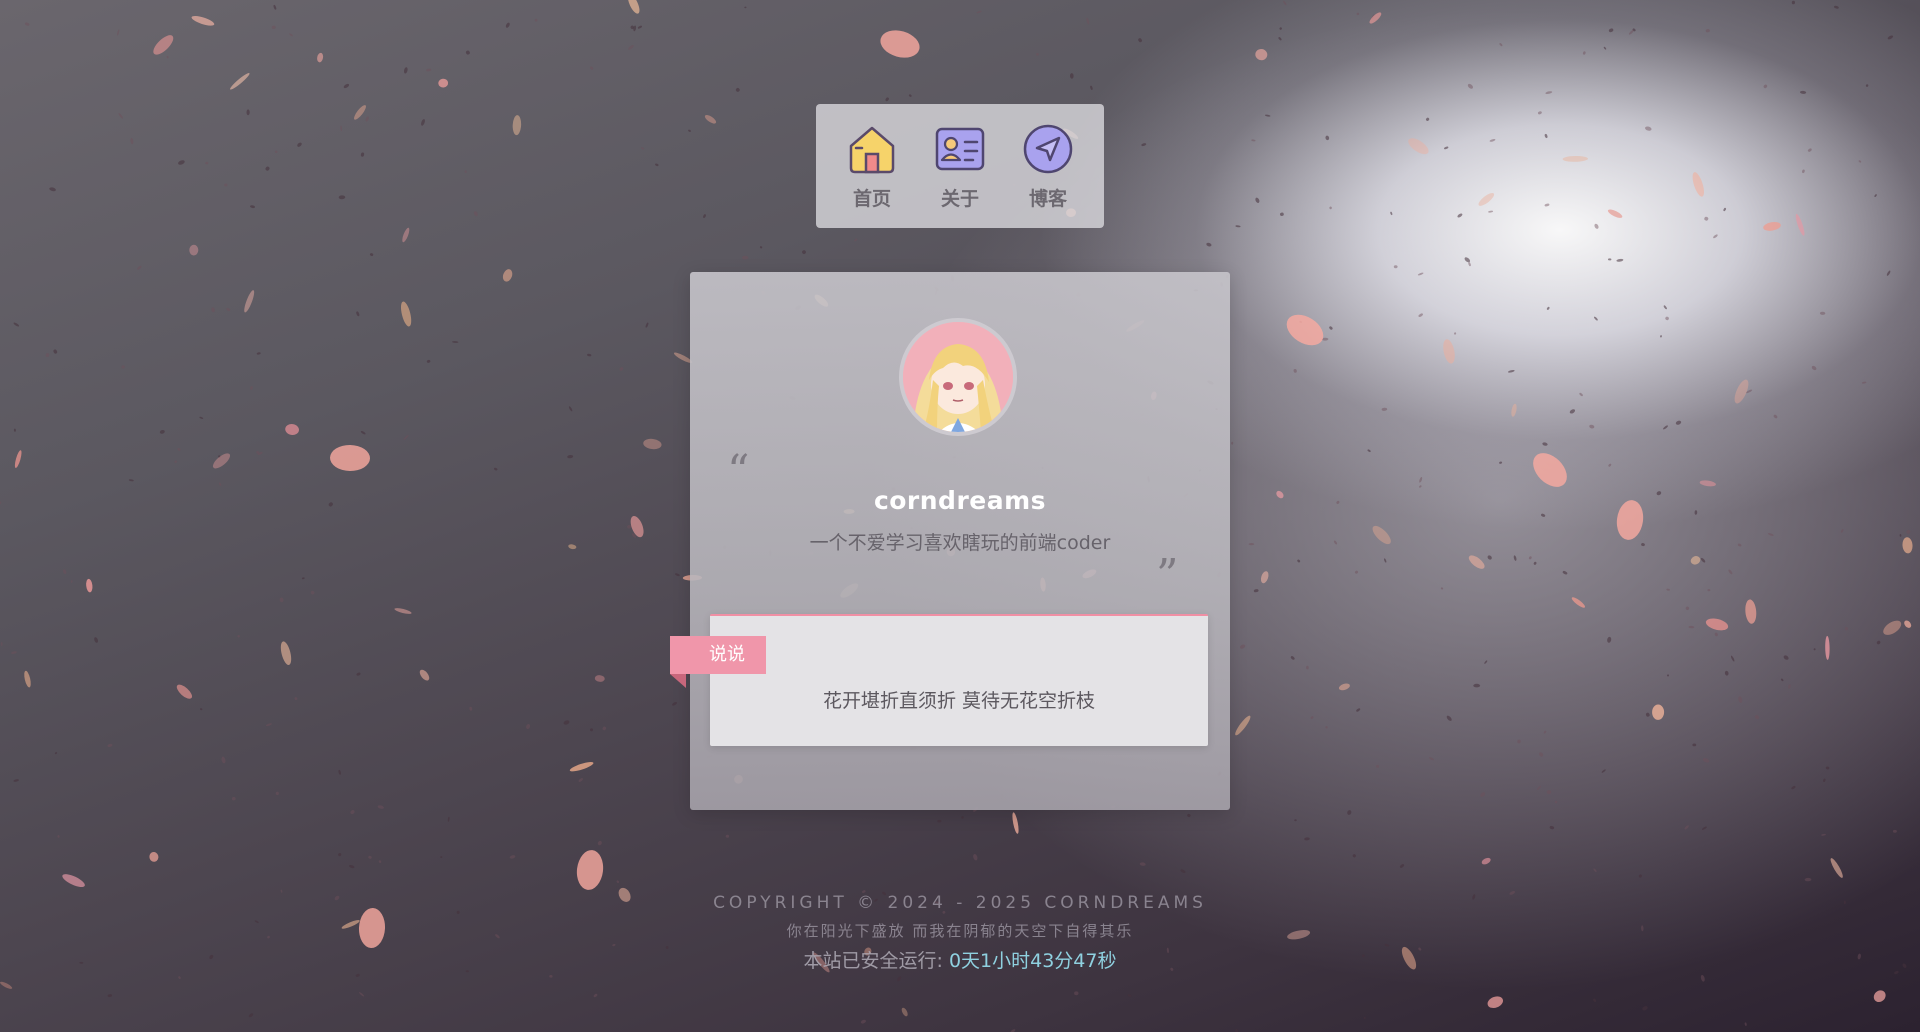 The height and width of the screenshot is (1032, 1920). I want to click on nav-item-blog: 博客, so click(1048, 166).